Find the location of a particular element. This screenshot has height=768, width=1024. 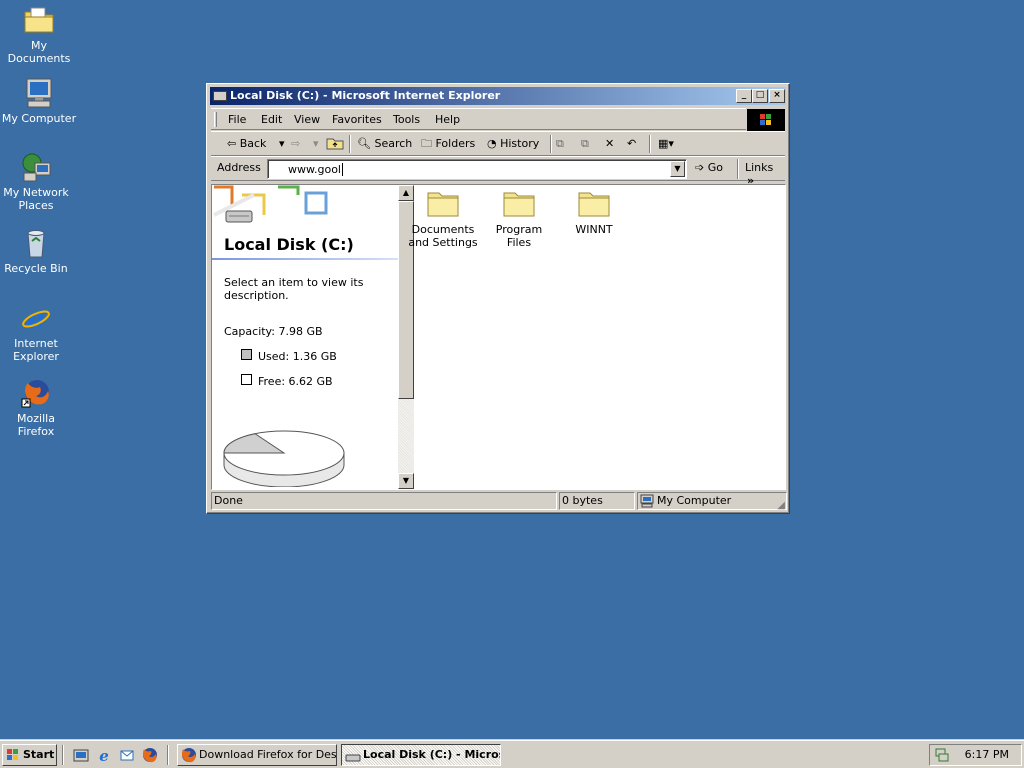

desktop-icon-label: Mozilla Firefox is located at coordinates (36, 425).